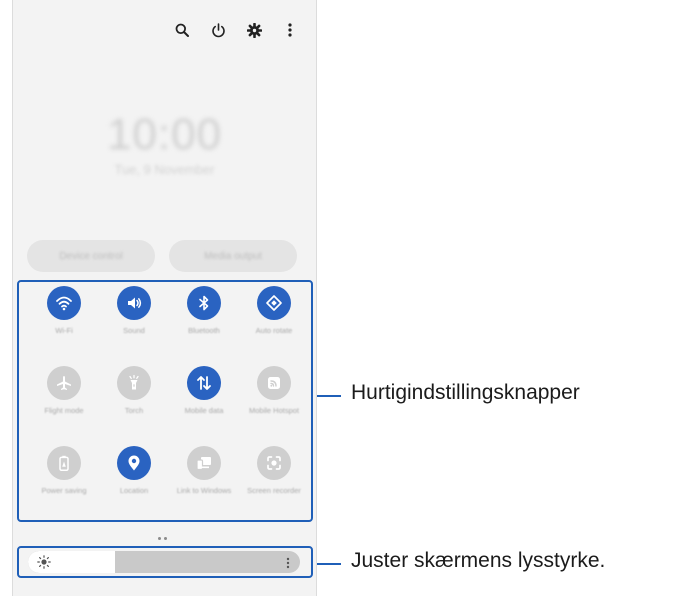  I want to click on tile-label: Auto rotate, so click(274, 330).